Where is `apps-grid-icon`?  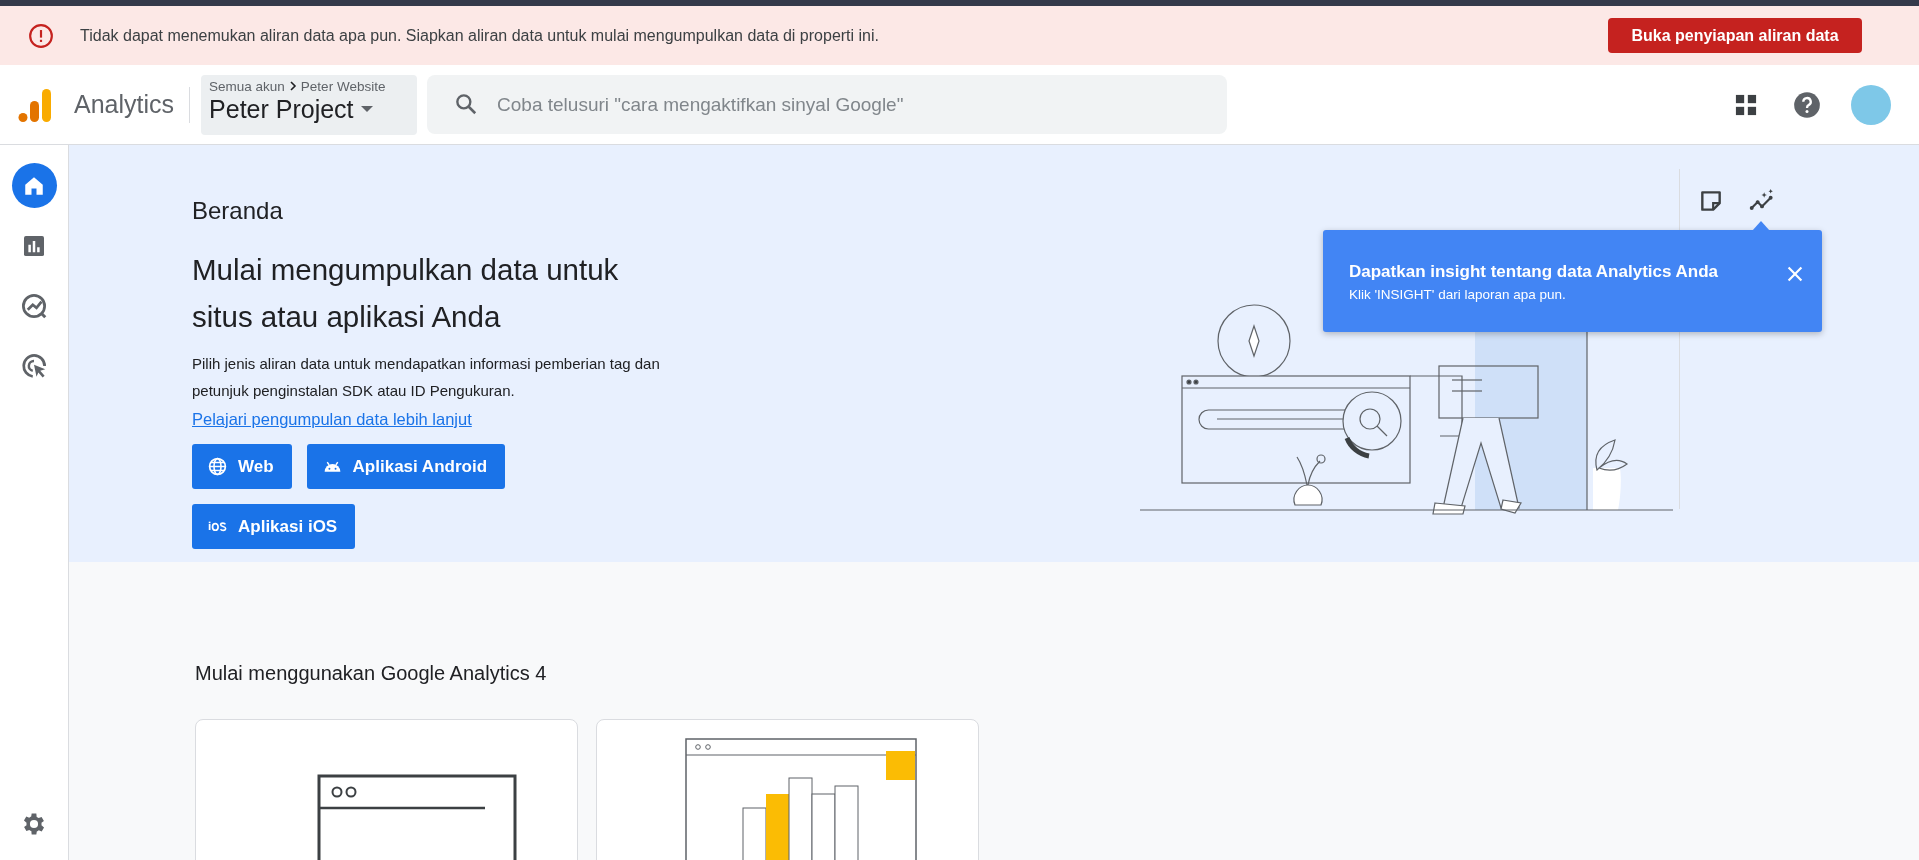 apps-grid-icon is located at coordinates (1746, 104).